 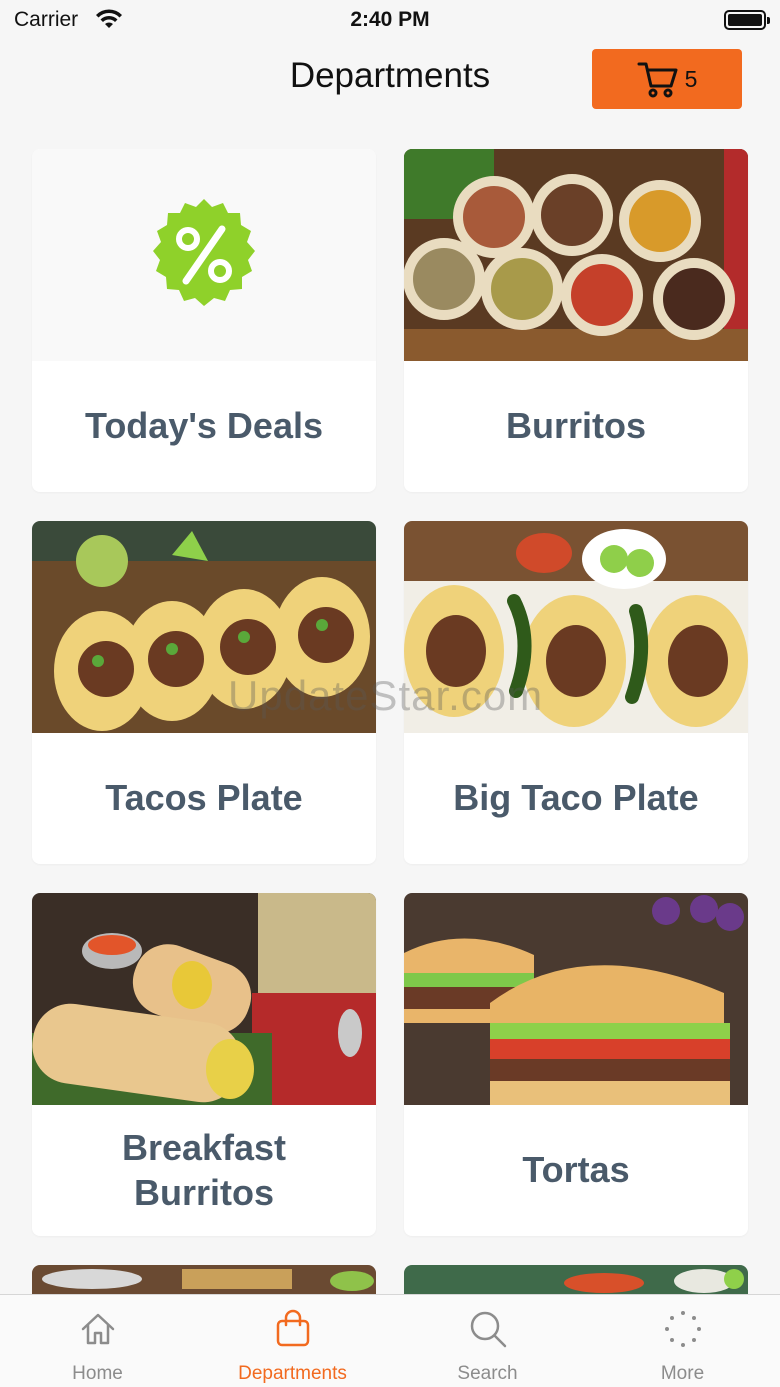 I want to click on tab-label: Search, so click(x=487, y=1373).